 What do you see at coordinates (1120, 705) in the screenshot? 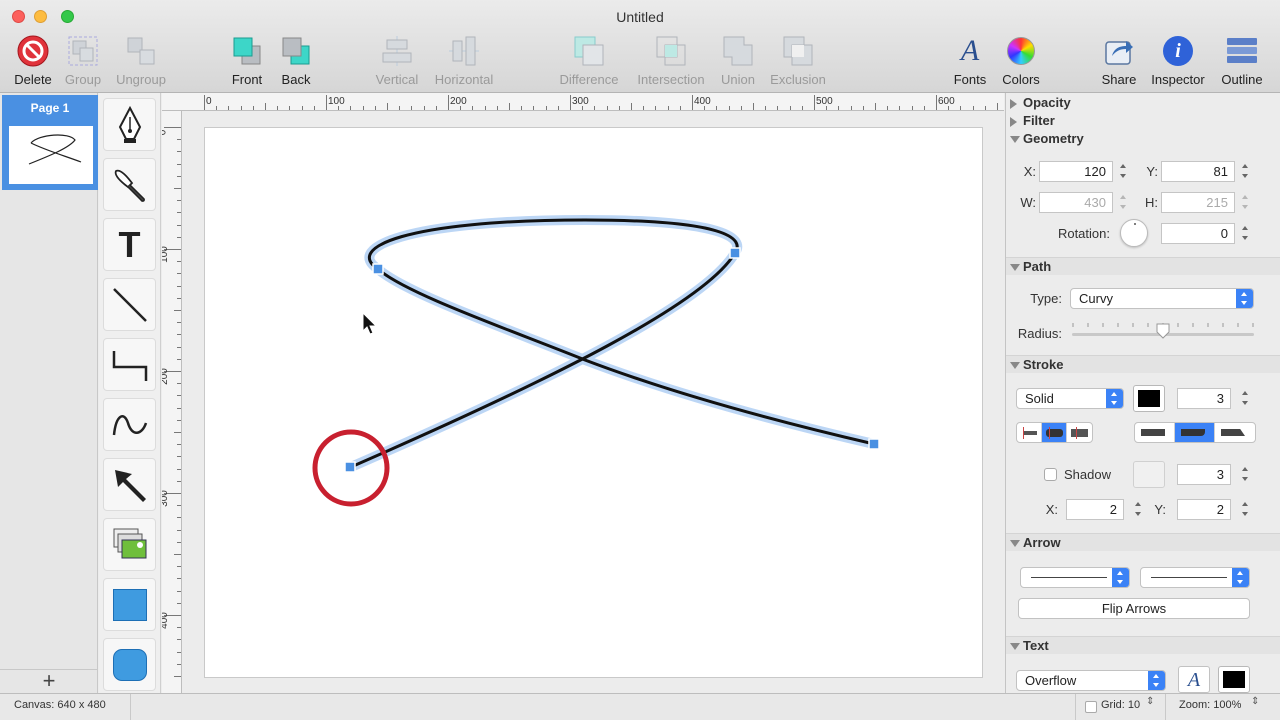
I see `grid-size-popup: Grid: 10` at bounding box center [1120, 705].